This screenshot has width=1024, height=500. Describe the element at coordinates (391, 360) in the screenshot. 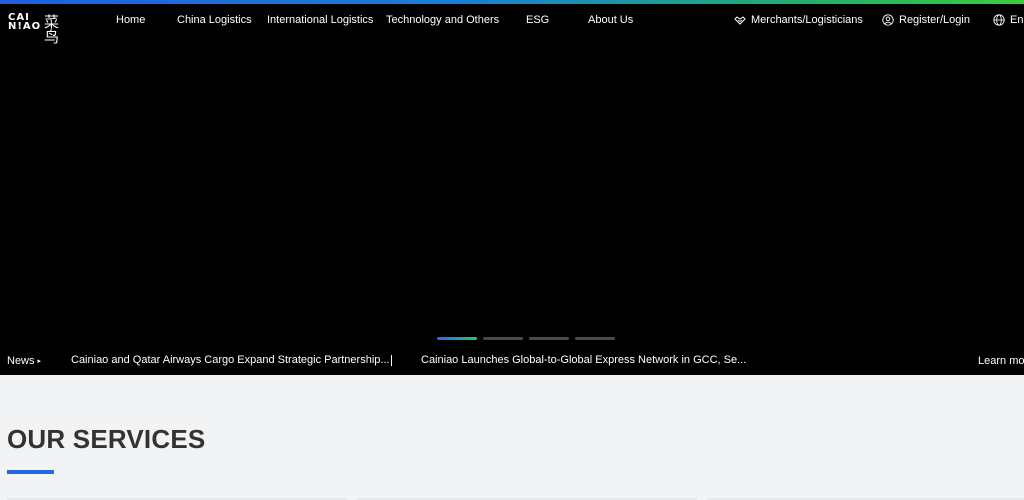

I see `news-divider` at that location.